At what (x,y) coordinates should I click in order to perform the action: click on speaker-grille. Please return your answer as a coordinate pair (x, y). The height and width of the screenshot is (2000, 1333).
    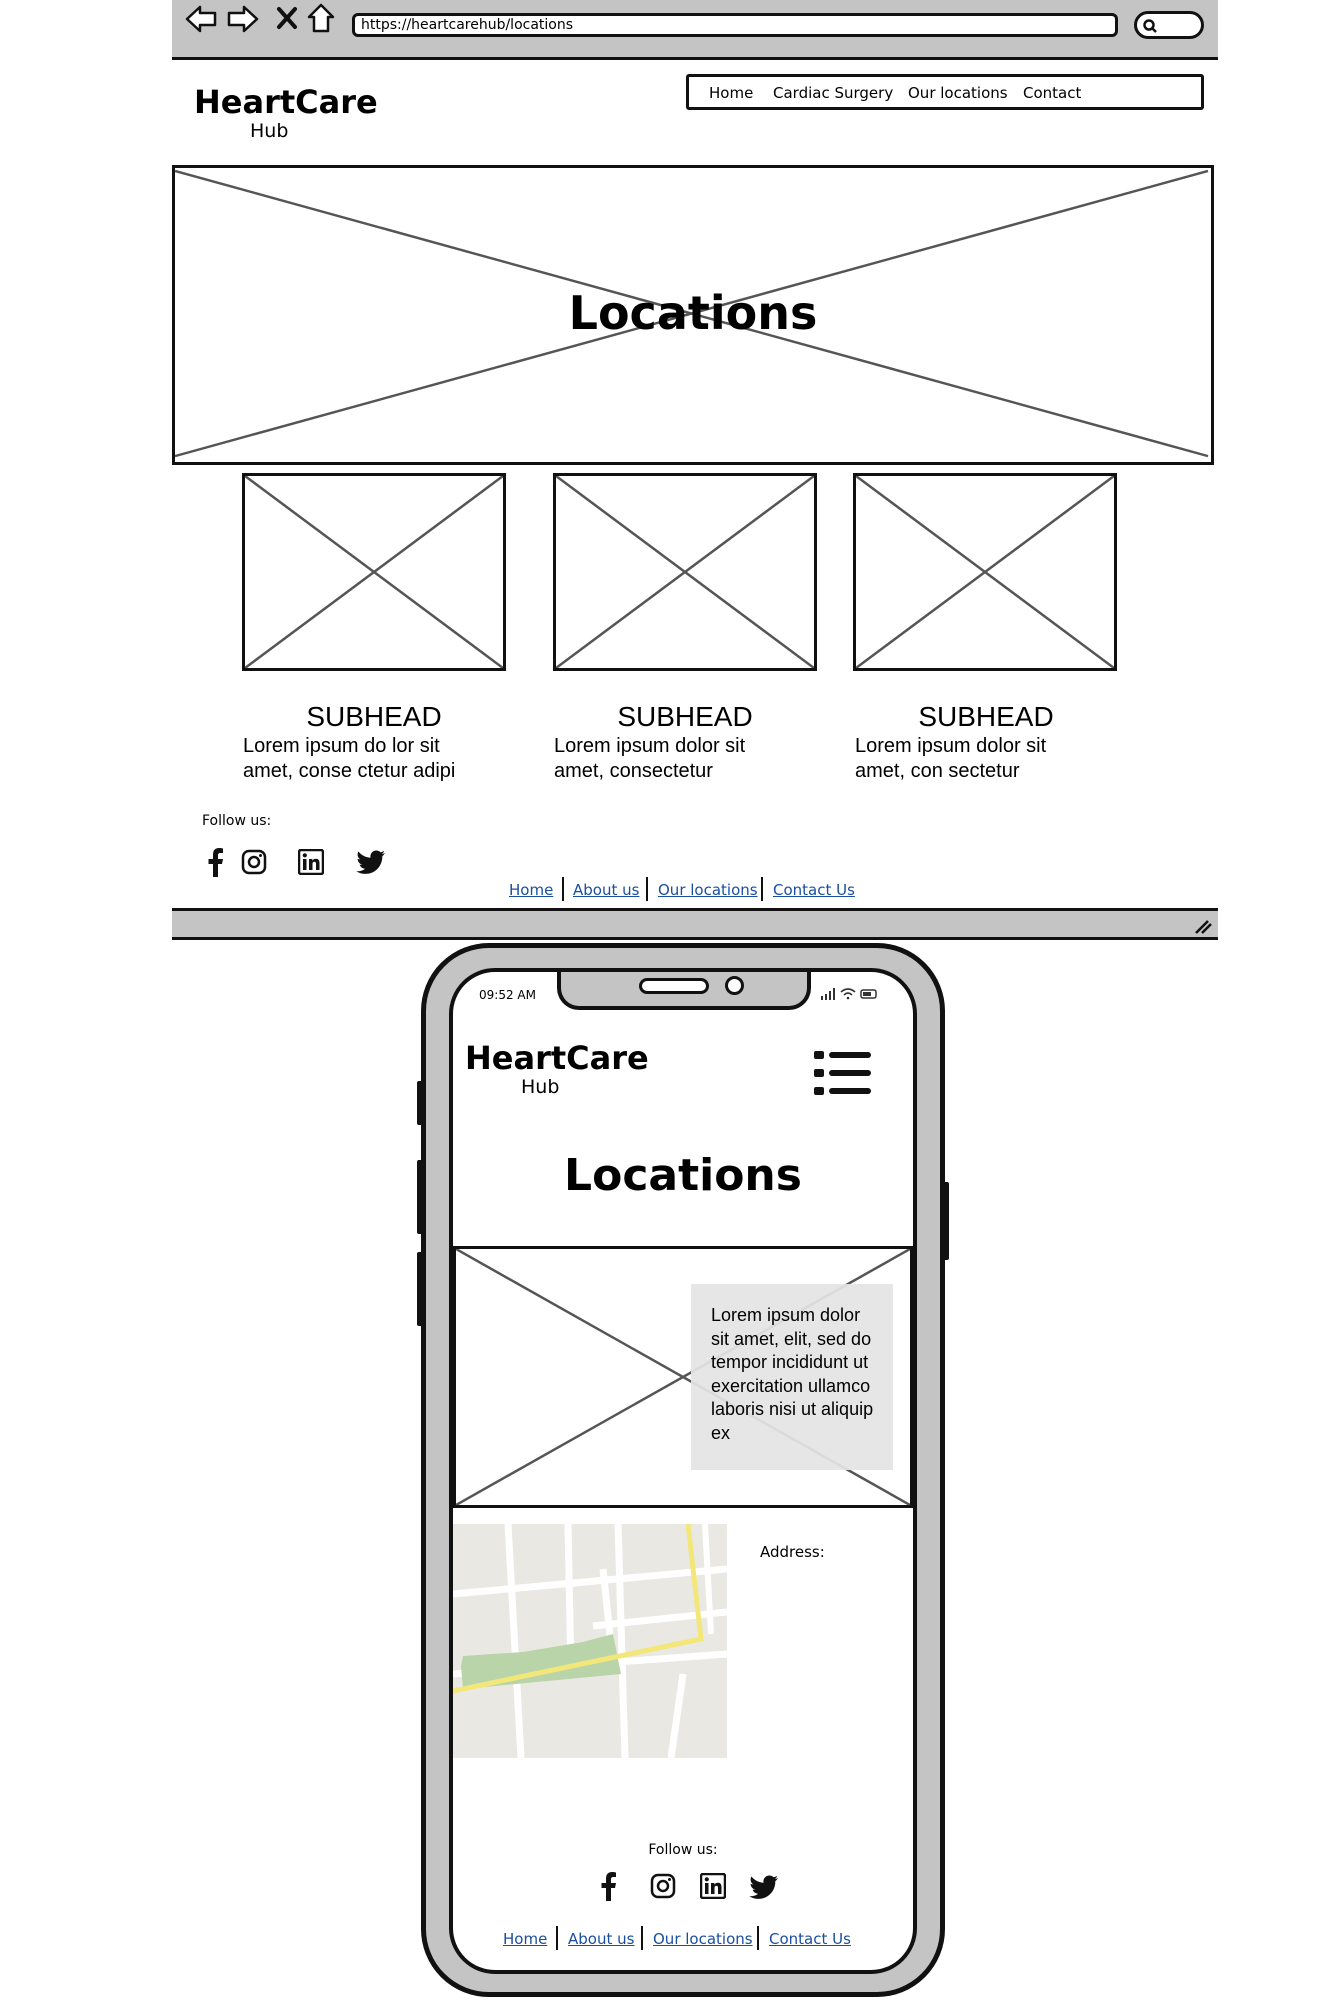
    Looking at the image, I should click on (674, 986).